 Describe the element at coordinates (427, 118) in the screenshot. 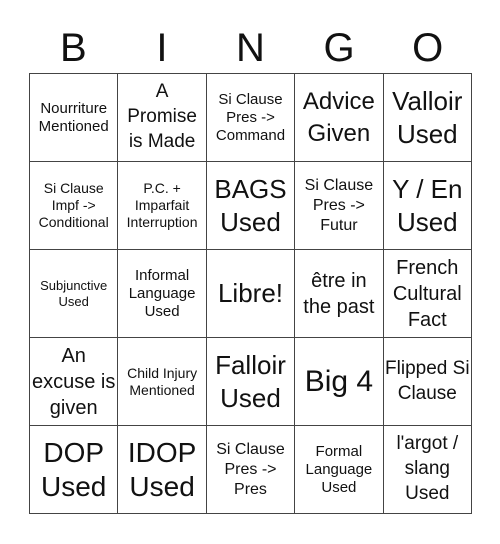

I see `bingo-cell: Valloir Used` at that location.